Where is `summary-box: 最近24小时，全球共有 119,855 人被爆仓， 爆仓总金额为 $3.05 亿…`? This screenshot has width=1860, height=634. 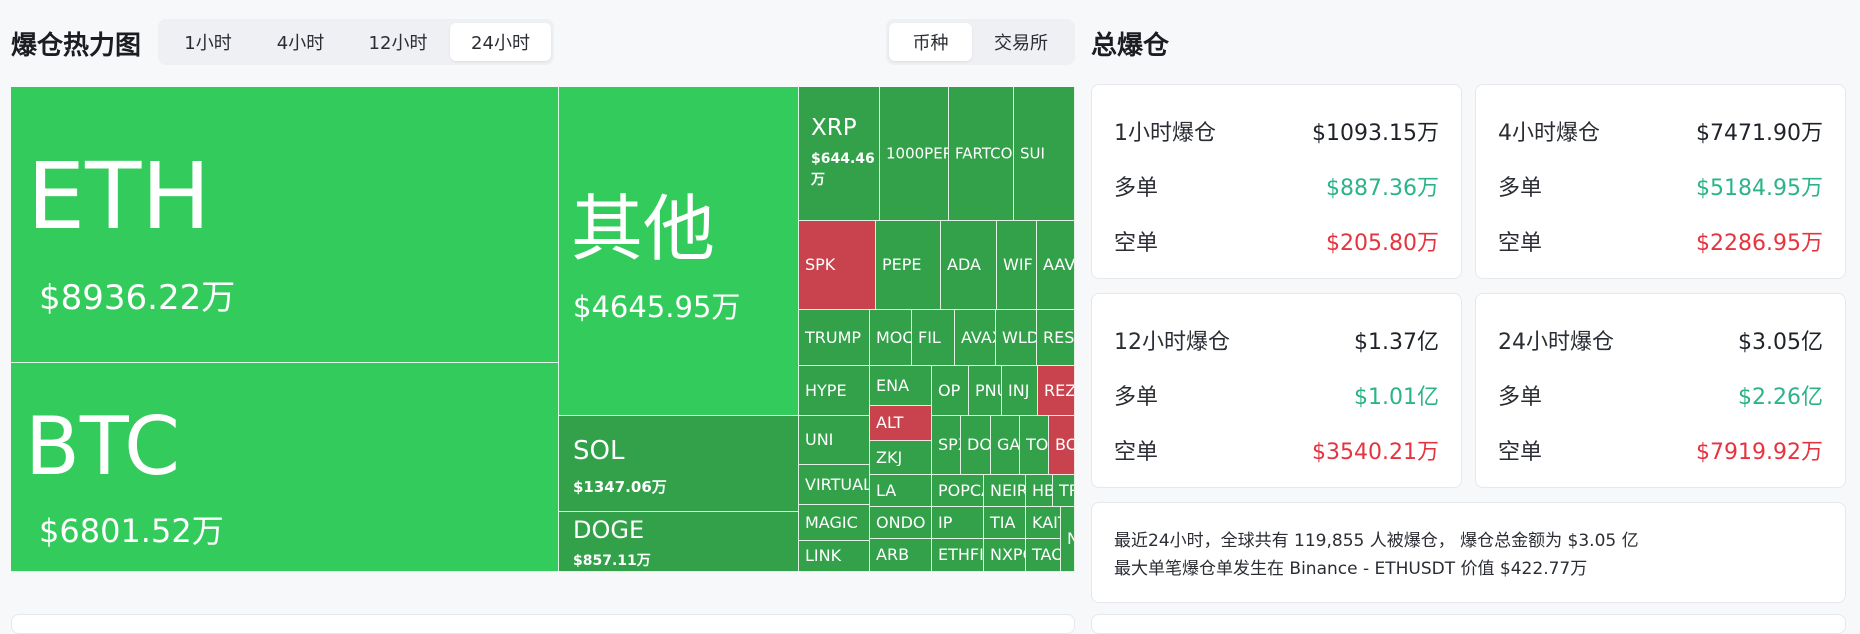 summary-box: 最近24小时，全球共有 119,855 人被爆仓， 爆仓总金额为 $3.05 亿… is located at coordinates (1468, 552).